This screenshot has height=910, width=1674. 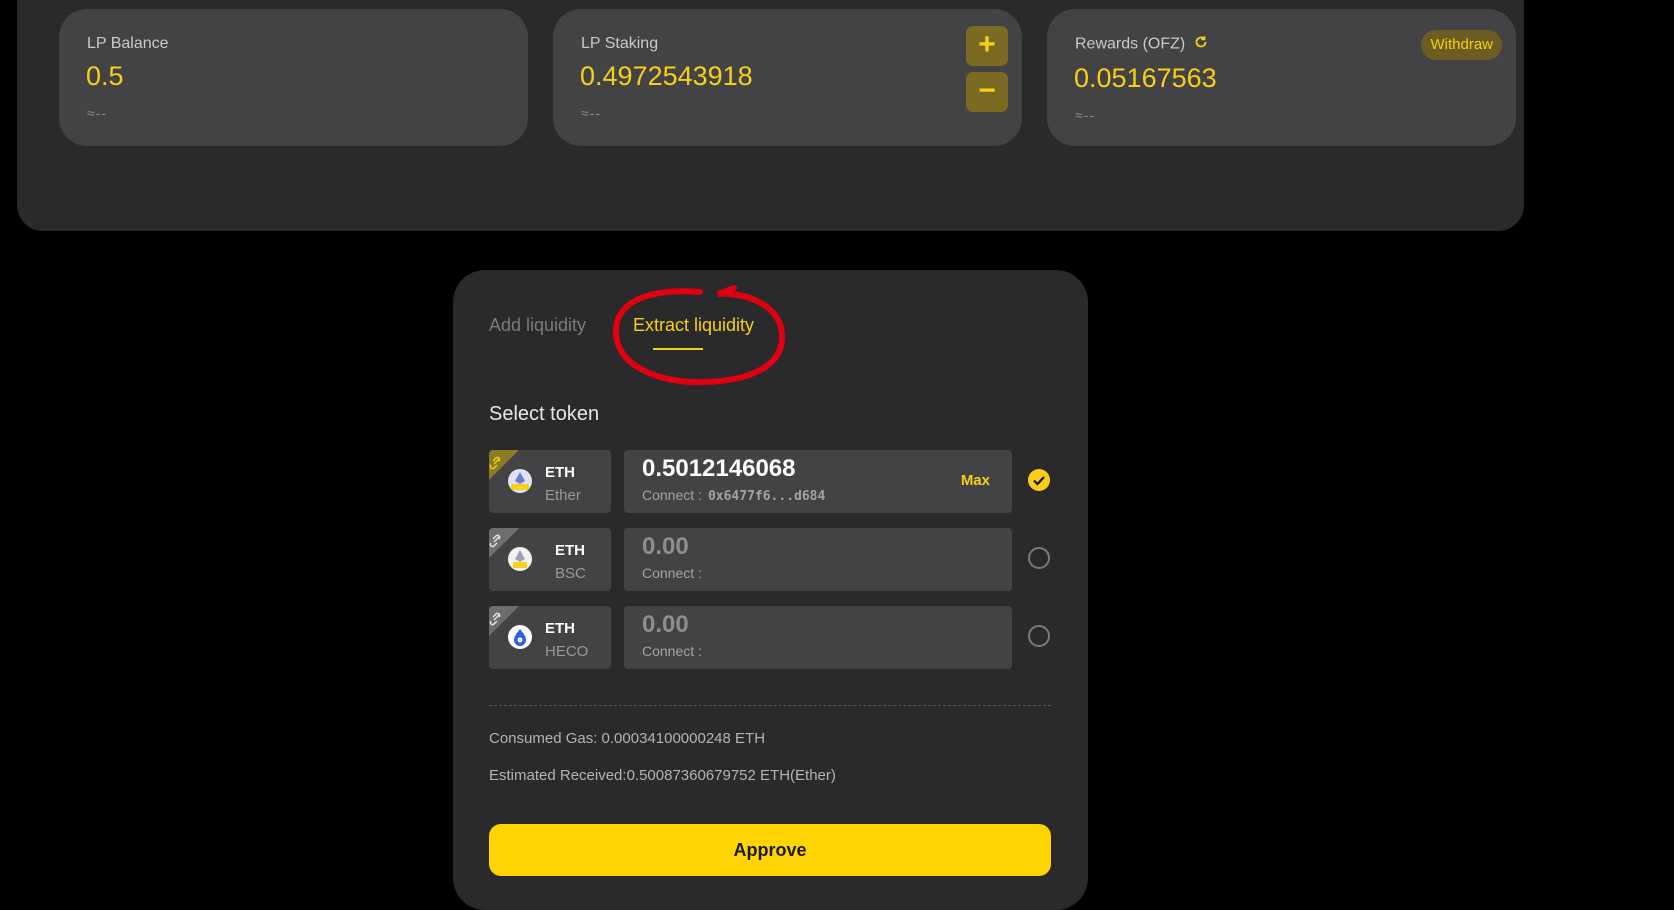 What do you see at coordinates (550, 481) in the screenshot?
I see `chain-selector-ether: ETH Ether` at bounding box center [550, 481].